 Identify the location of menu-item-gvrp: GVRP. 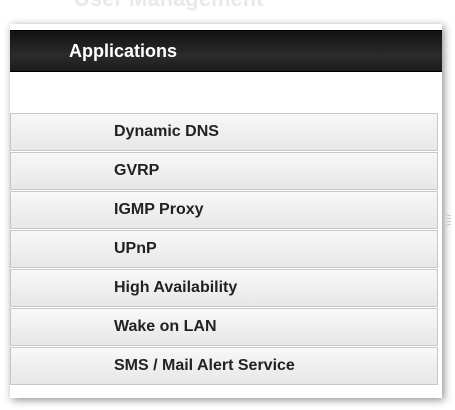
(224, 171).